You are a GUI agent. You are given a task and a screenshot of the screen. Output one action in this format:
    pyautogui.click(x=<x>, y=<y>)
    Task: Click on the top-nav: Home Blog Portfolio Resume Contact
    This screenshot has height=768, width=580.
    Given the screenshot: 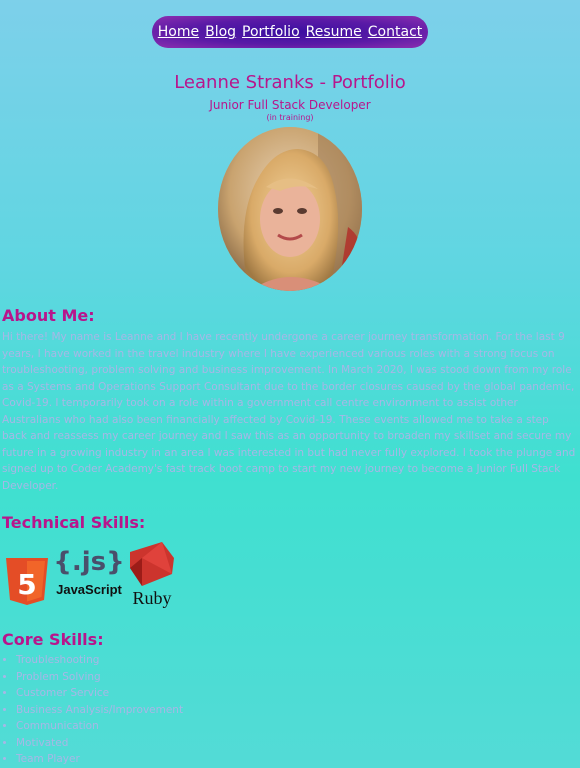 What is the action you would take?
    pyautogui.click(x=290, y=32)
    